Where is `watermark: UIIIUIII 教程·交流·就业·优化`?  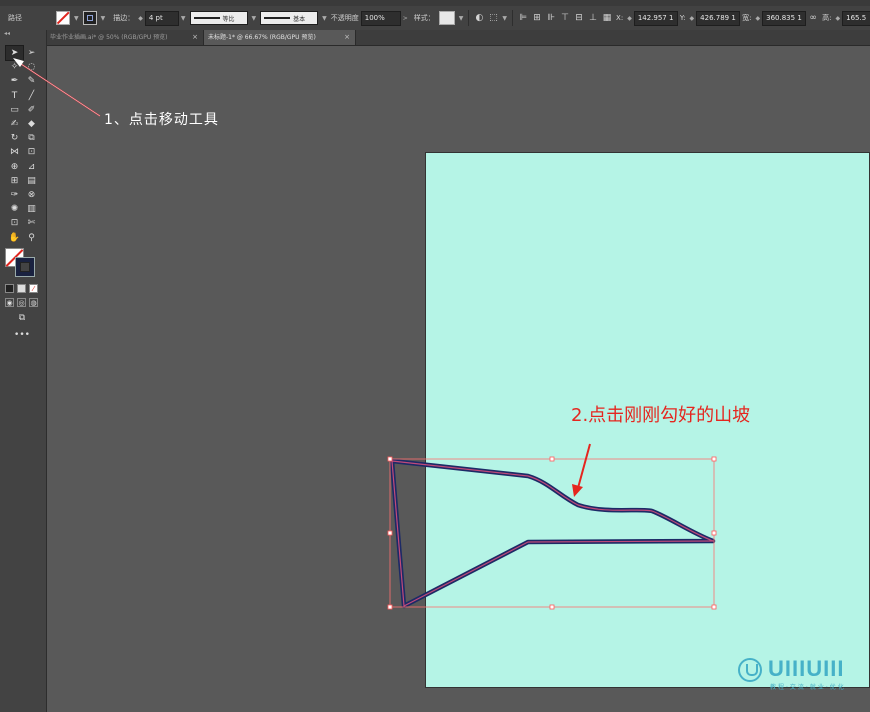 watermark: UIIIUIII 教程·交流·就业·优化 is located at coordinates (798, 674).